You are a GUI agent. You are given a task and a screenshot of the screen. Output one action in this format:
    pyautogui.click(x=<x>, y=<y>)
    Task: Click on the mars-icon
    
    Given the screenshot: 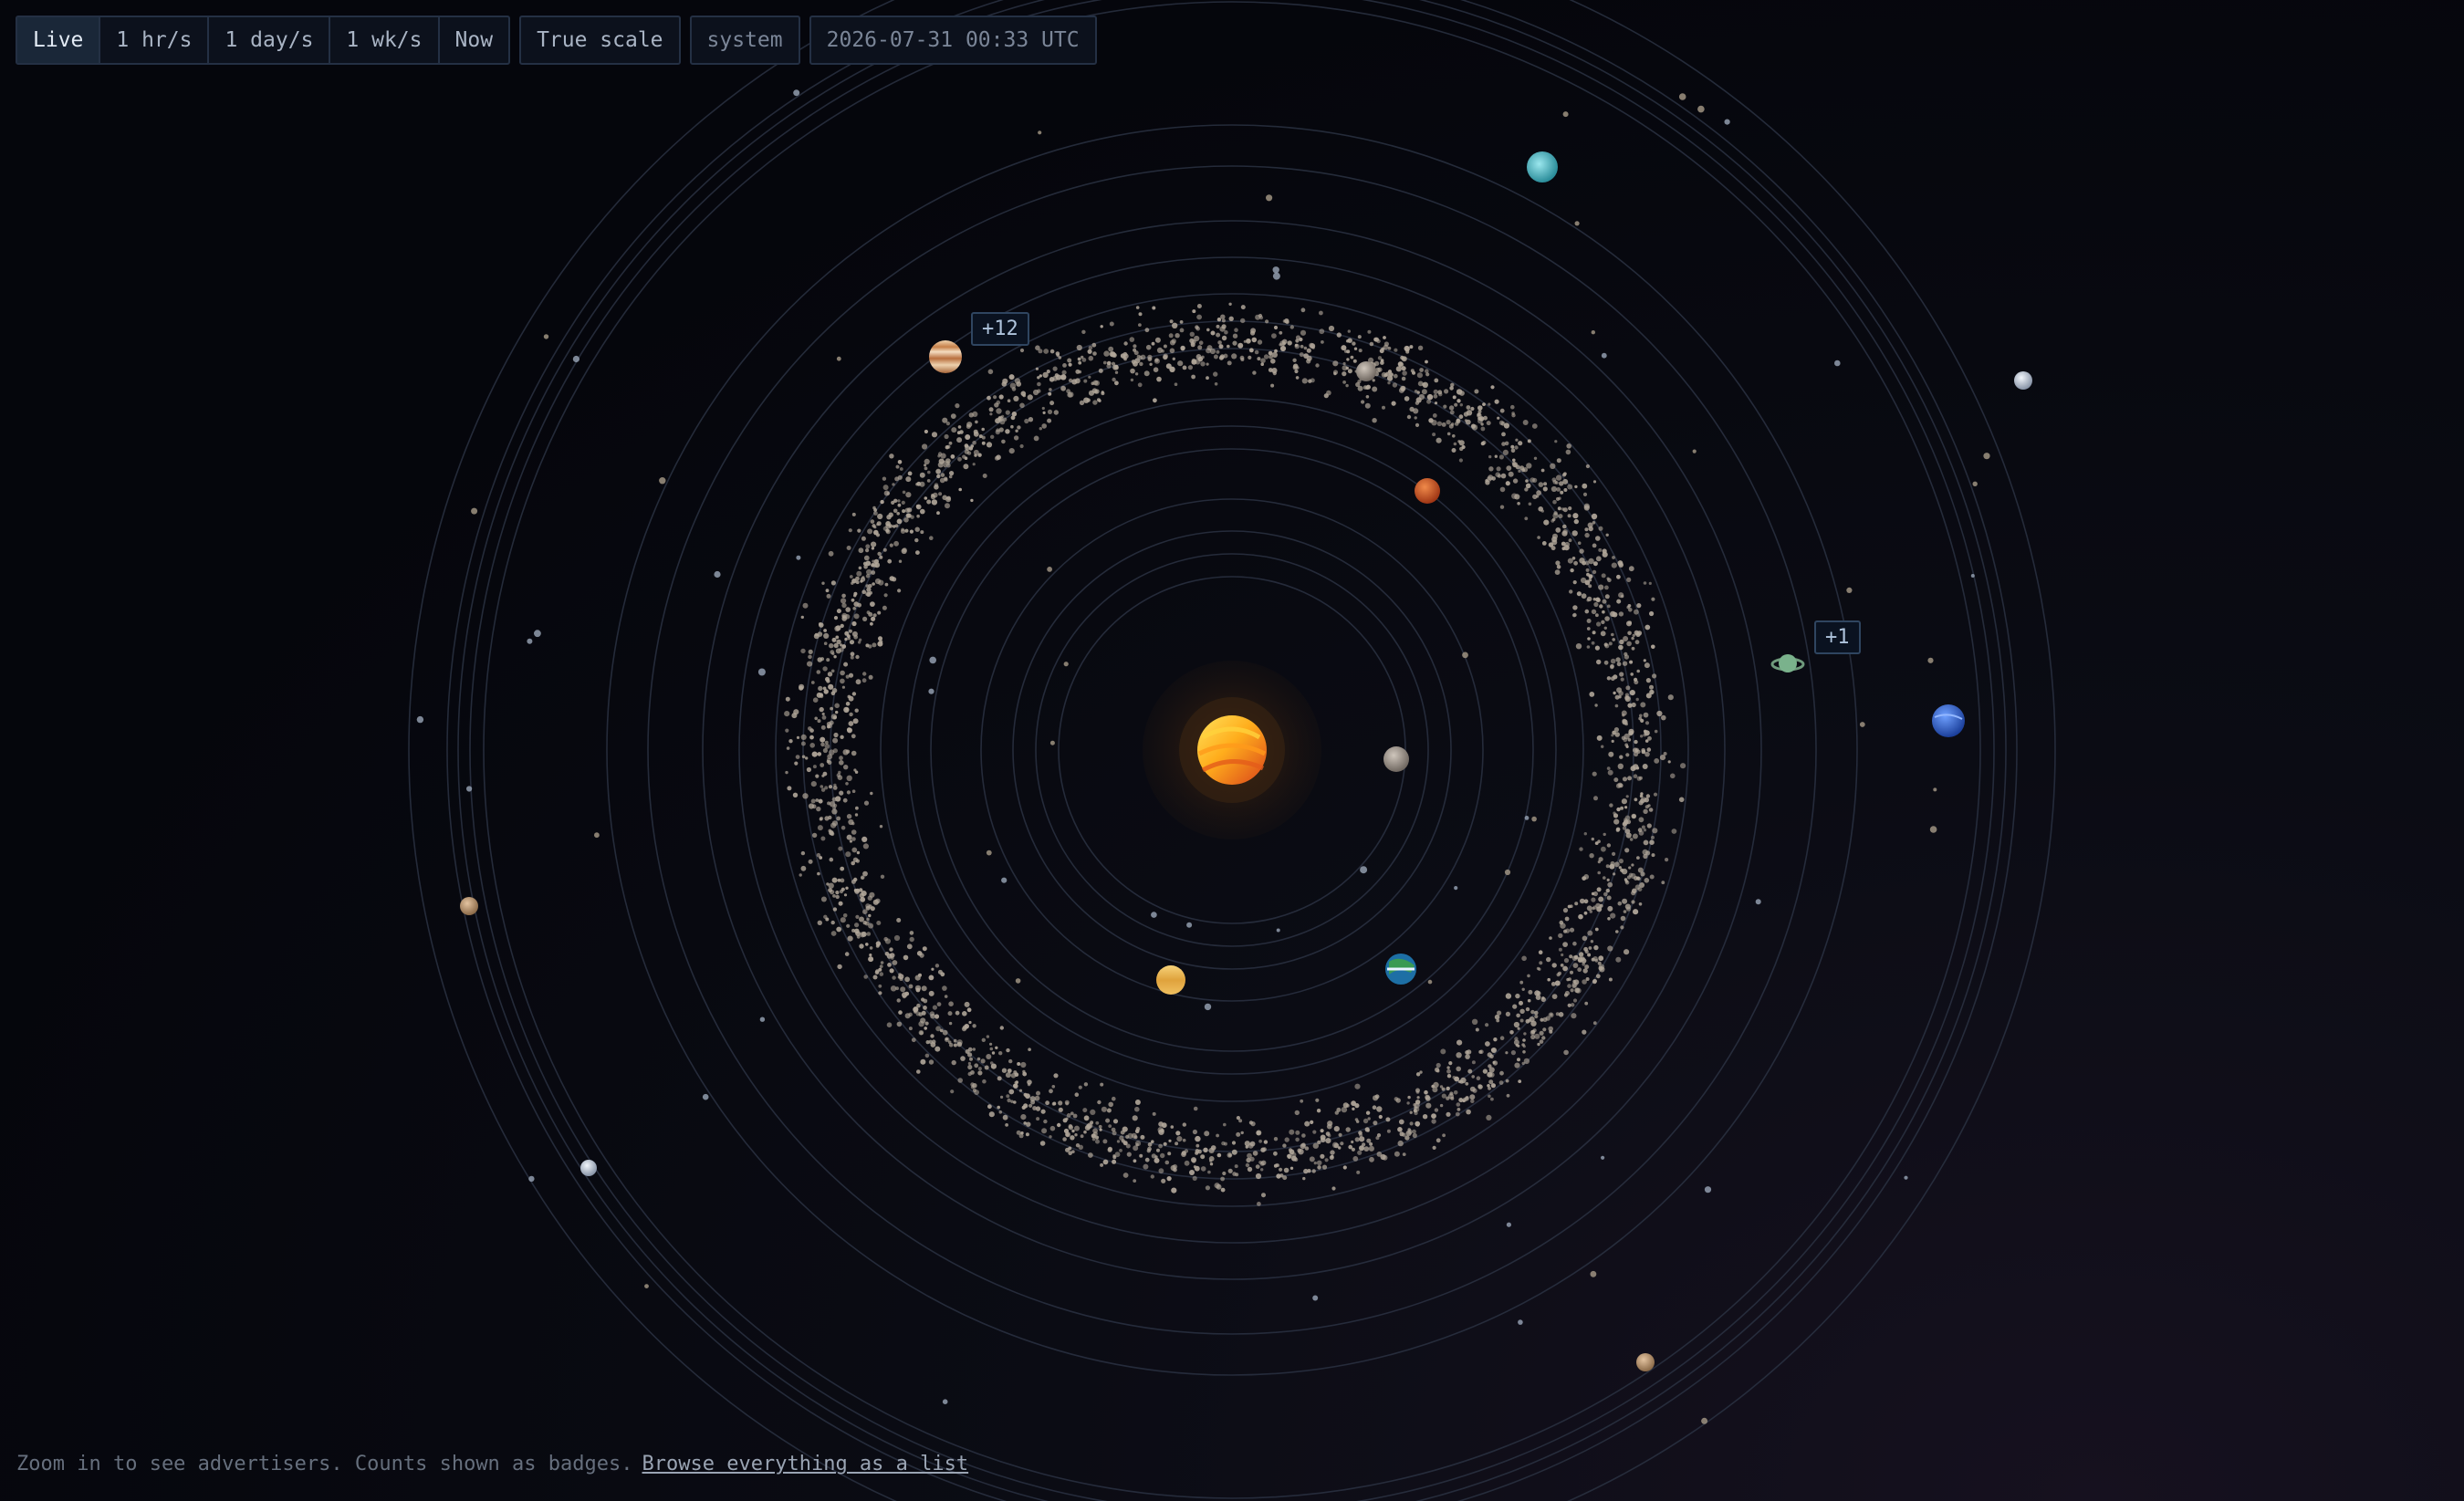 What is the action you would take?
    pyautogui.click(x=1427, y=491)
    